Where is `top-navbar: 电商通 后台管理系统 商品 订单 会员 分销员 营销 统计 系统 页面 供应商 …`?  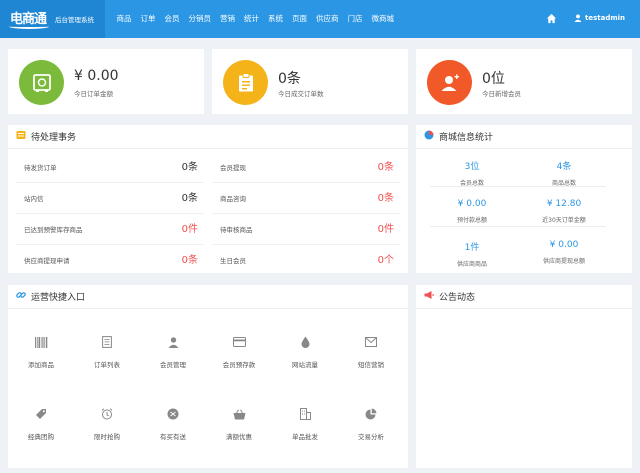
top-navbar: 电商通 后台管理系统 商品 订单 会员 分销员 营销 统计 系统 页面 供应商 … is located at coordinates (320, 19).